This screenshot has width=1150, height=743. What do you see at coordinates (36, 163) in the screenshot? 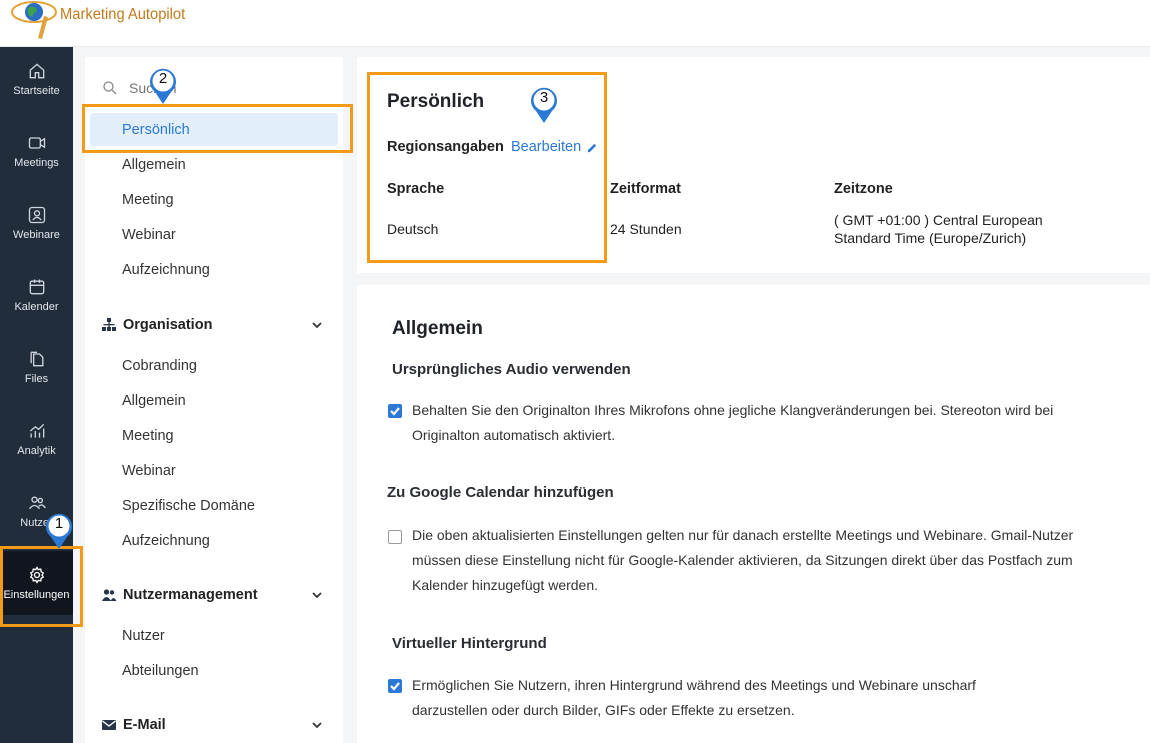
I see `nav-label: Meetings` at bounding box center [36, 163].